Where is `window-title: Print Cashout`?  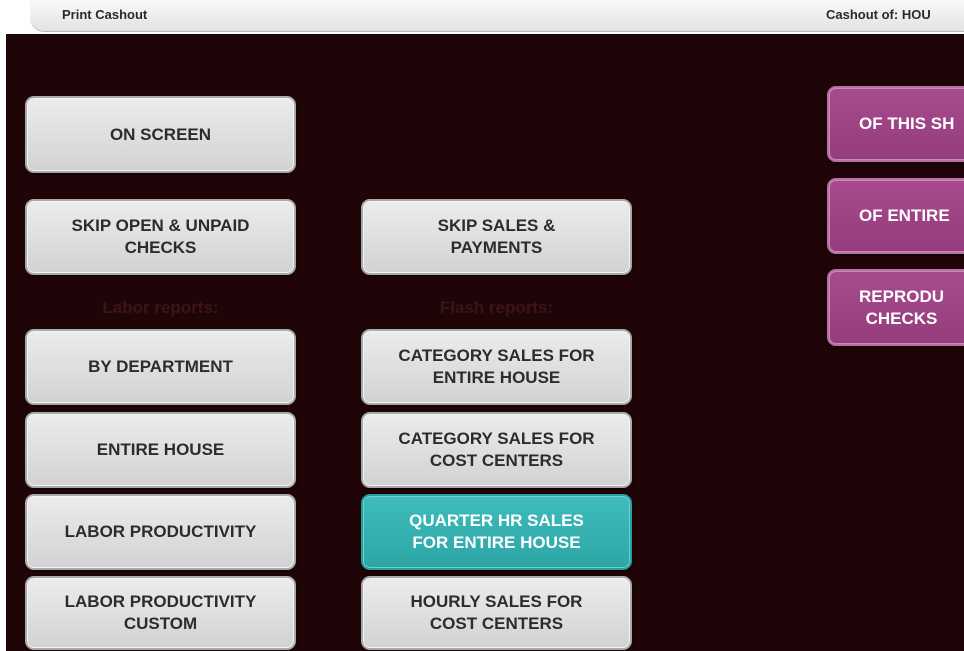
window-title: Print Cashout is located at coordinates (105, 14).